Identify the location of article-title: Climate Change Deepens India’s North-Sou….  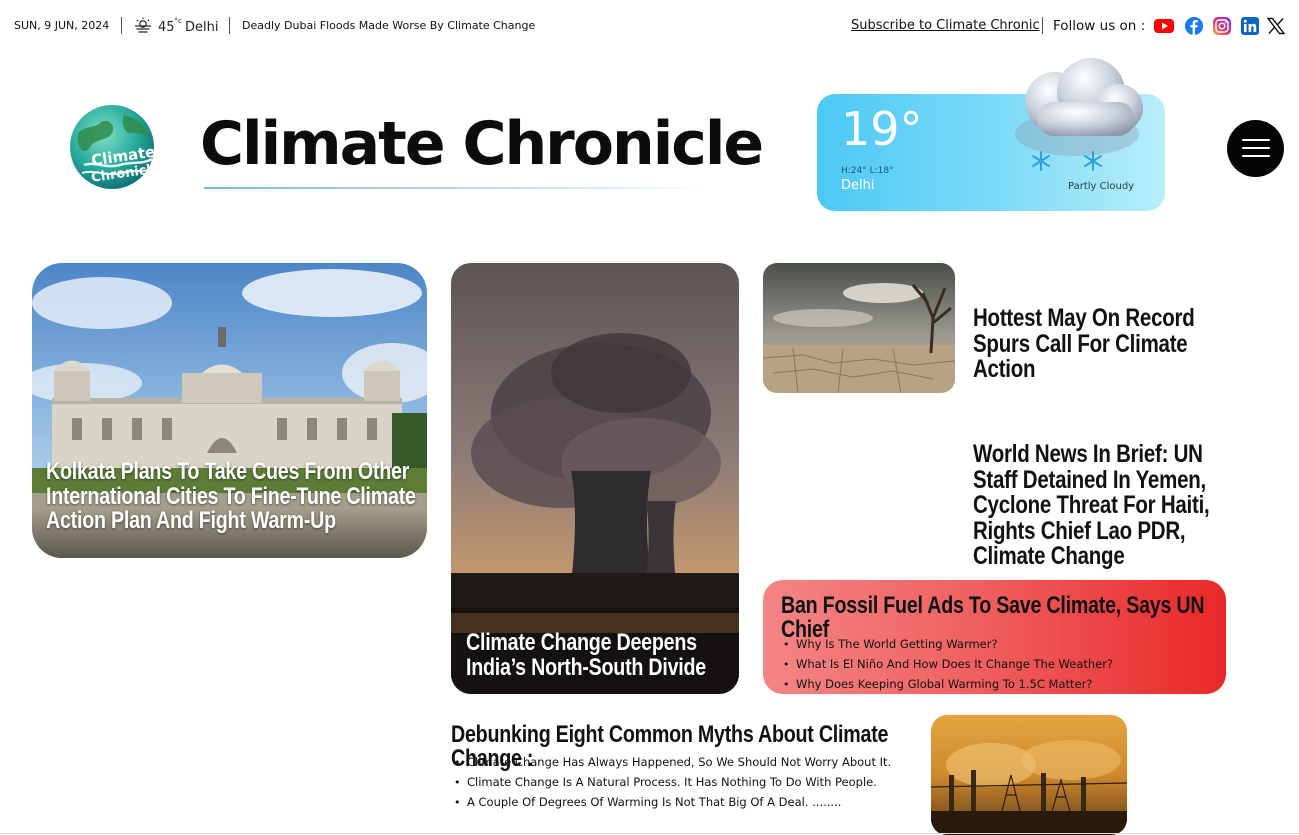
(589, 655).